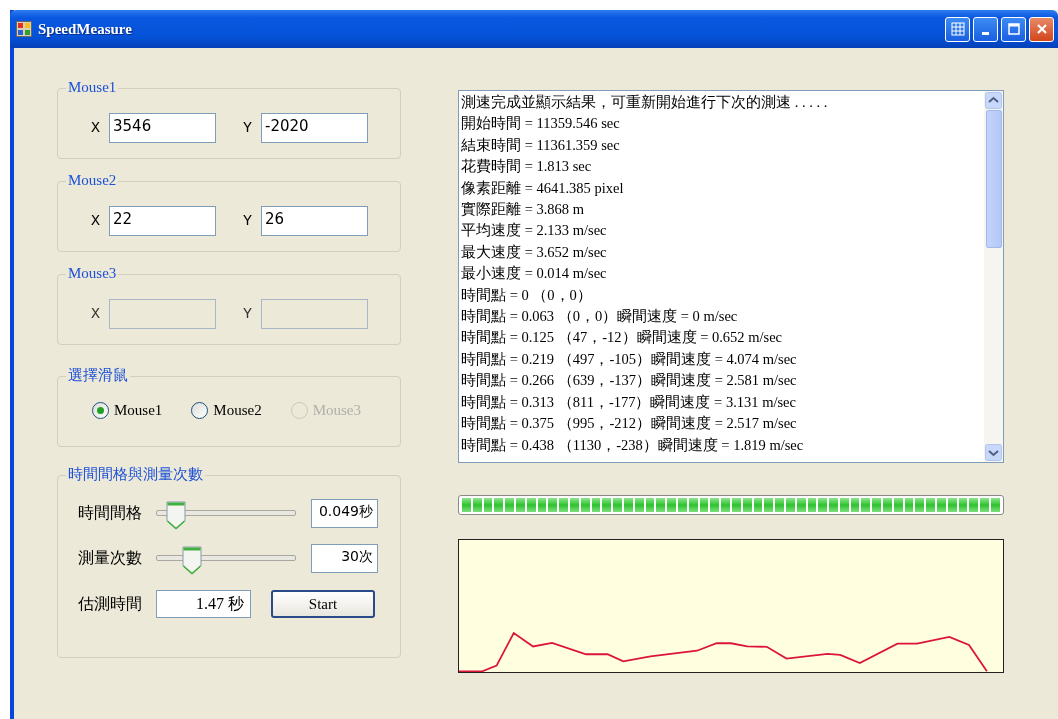 Image resolution: width=1058 pixels, height=719 pixels. I want to click on maximize-button, so click(1013, 29).